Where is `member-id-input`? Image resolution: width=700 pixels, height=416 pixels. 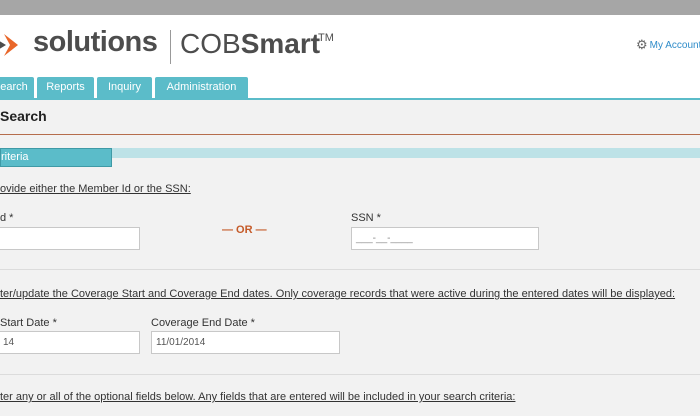 member-id-input is located at coordinates (70, 238).